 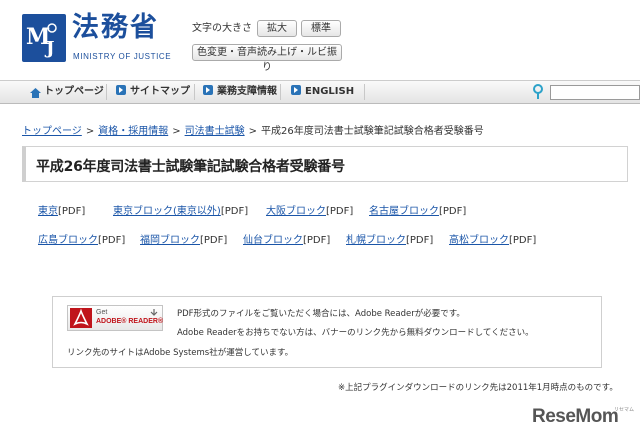 I want to click on breadcrumb-link-top: トップページ, so click(x=52, y=131).